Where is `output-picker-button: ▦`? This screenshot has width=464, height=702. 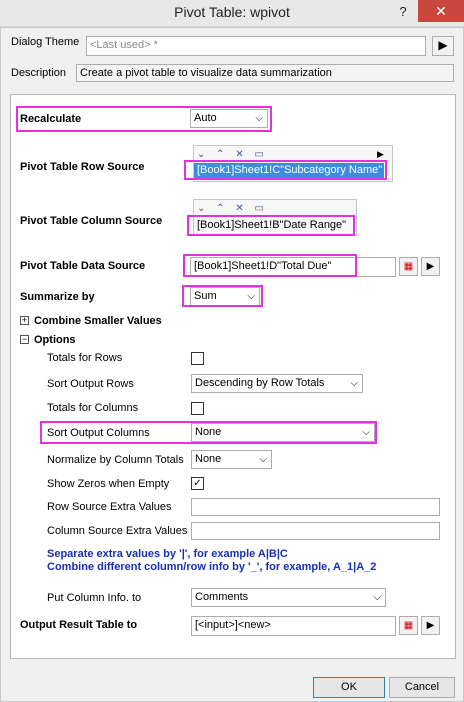
output-picker-button: ▦ is located at coordinates (408, 625).